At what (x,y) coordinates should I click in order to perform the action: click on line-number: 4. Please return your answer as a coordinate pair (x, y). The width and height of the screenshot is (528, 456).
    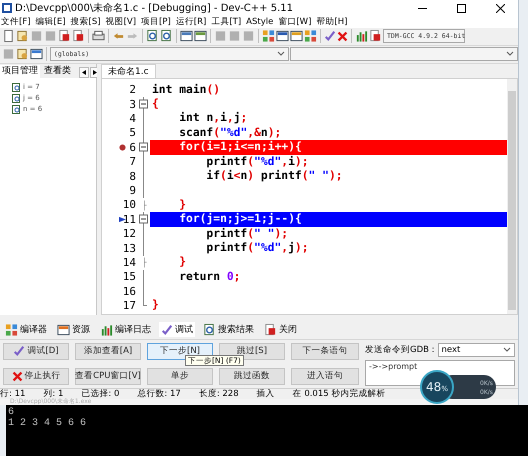
    Looking at the image, I should click on (132, 119).